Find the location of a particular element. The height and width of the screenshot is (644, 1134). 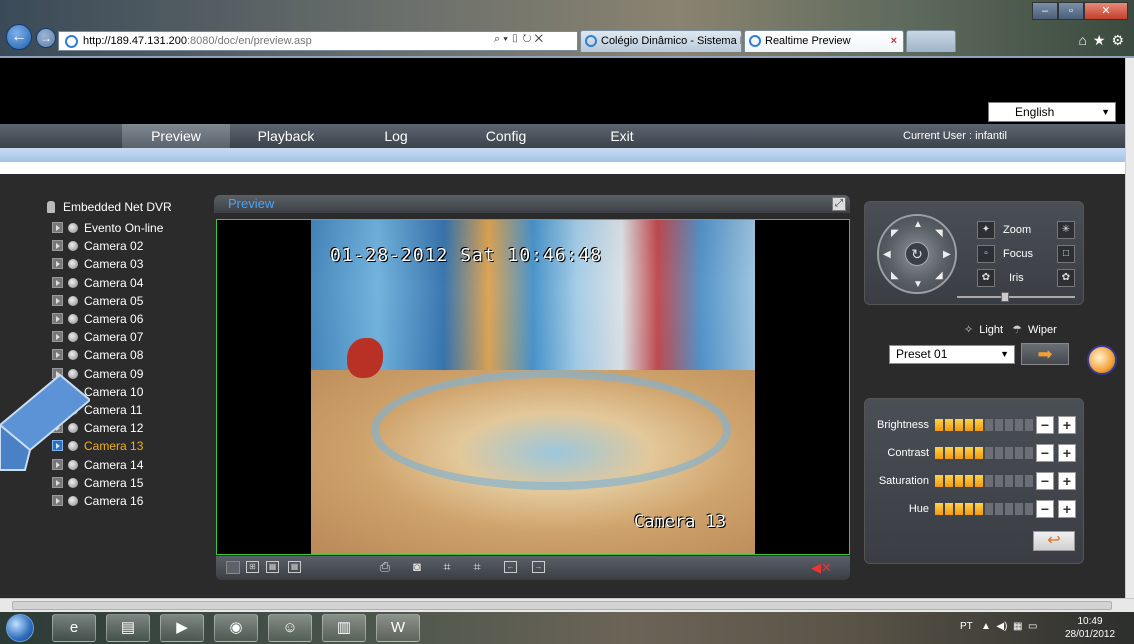

start-button is located at coordinates (20, 628).